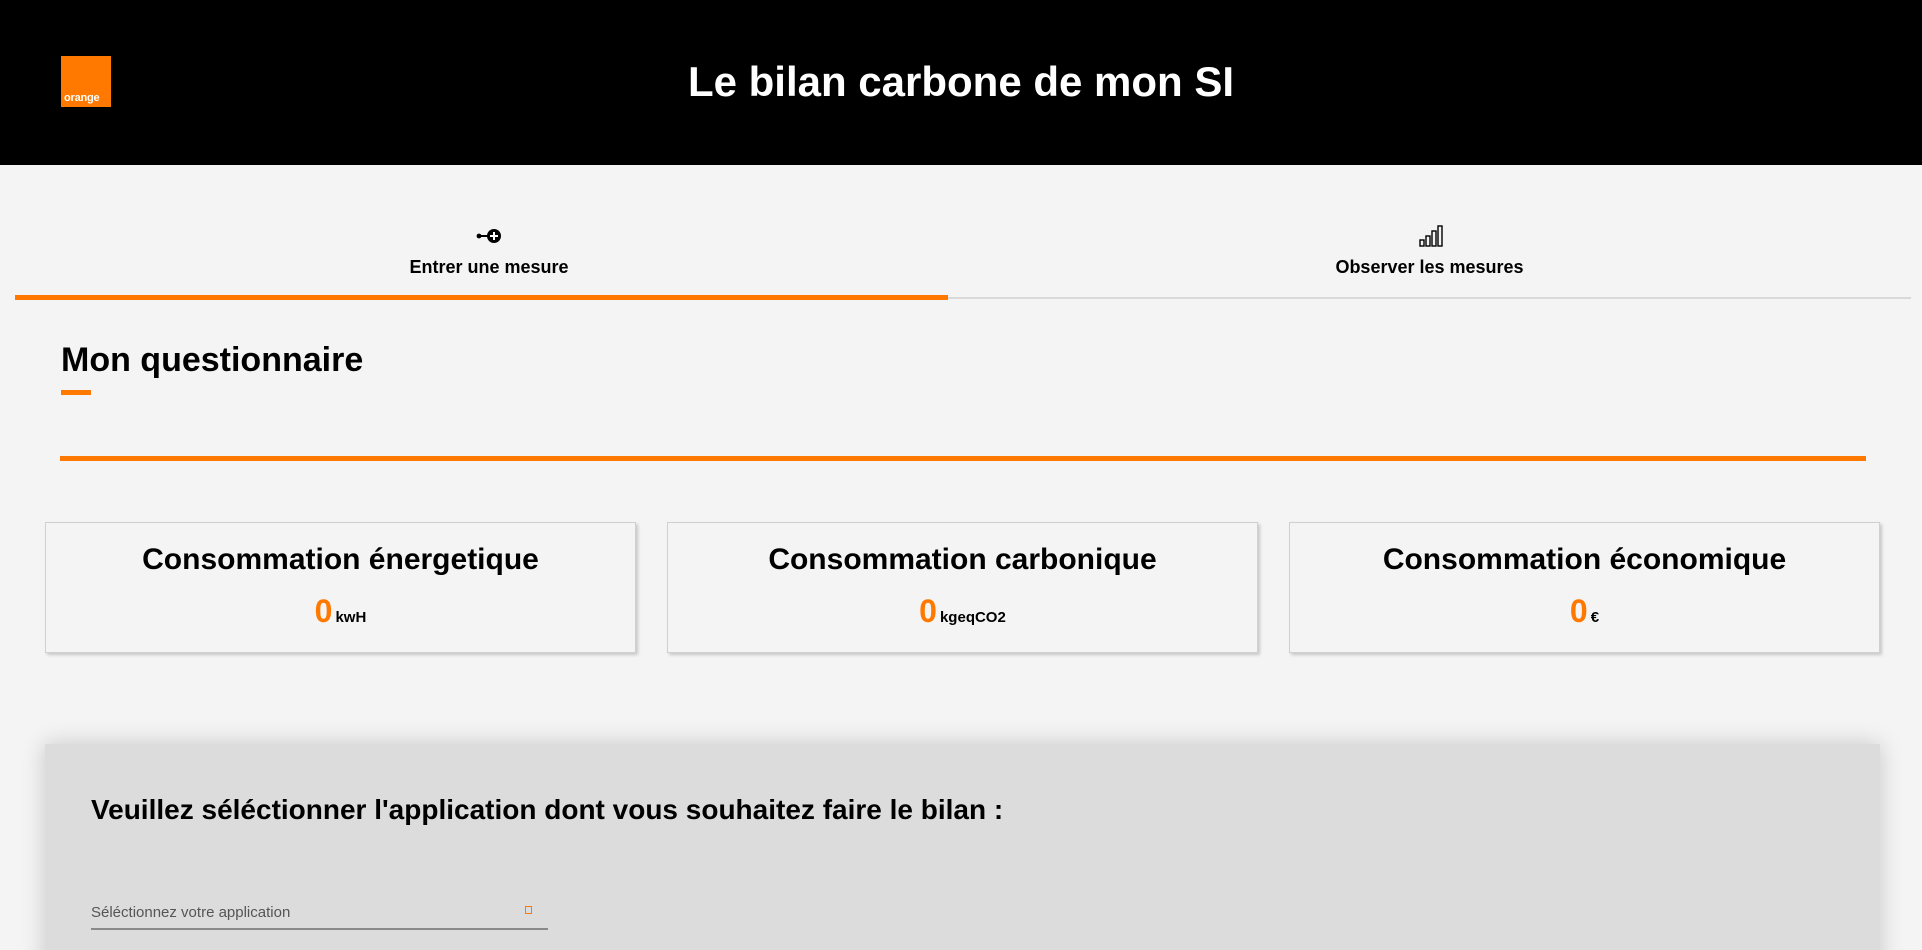 This screenshot has height=950, width=1922. I want to click on section-title: Mon questionnaire, so click(212, 360).